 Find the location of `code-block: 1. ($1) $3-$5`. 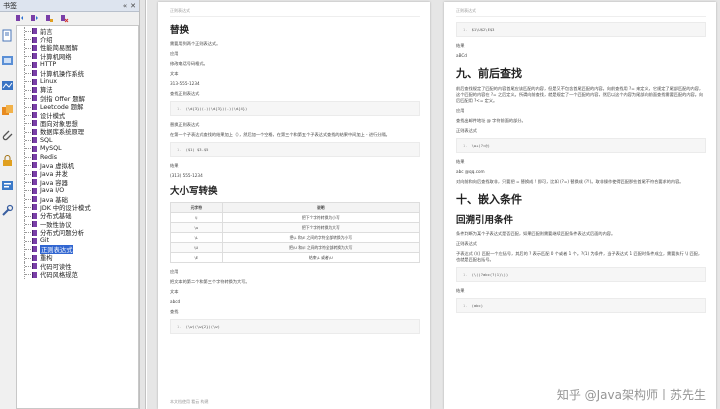

code-block: 1. ($1) $3-$5 is located at coordinates (295, 149).